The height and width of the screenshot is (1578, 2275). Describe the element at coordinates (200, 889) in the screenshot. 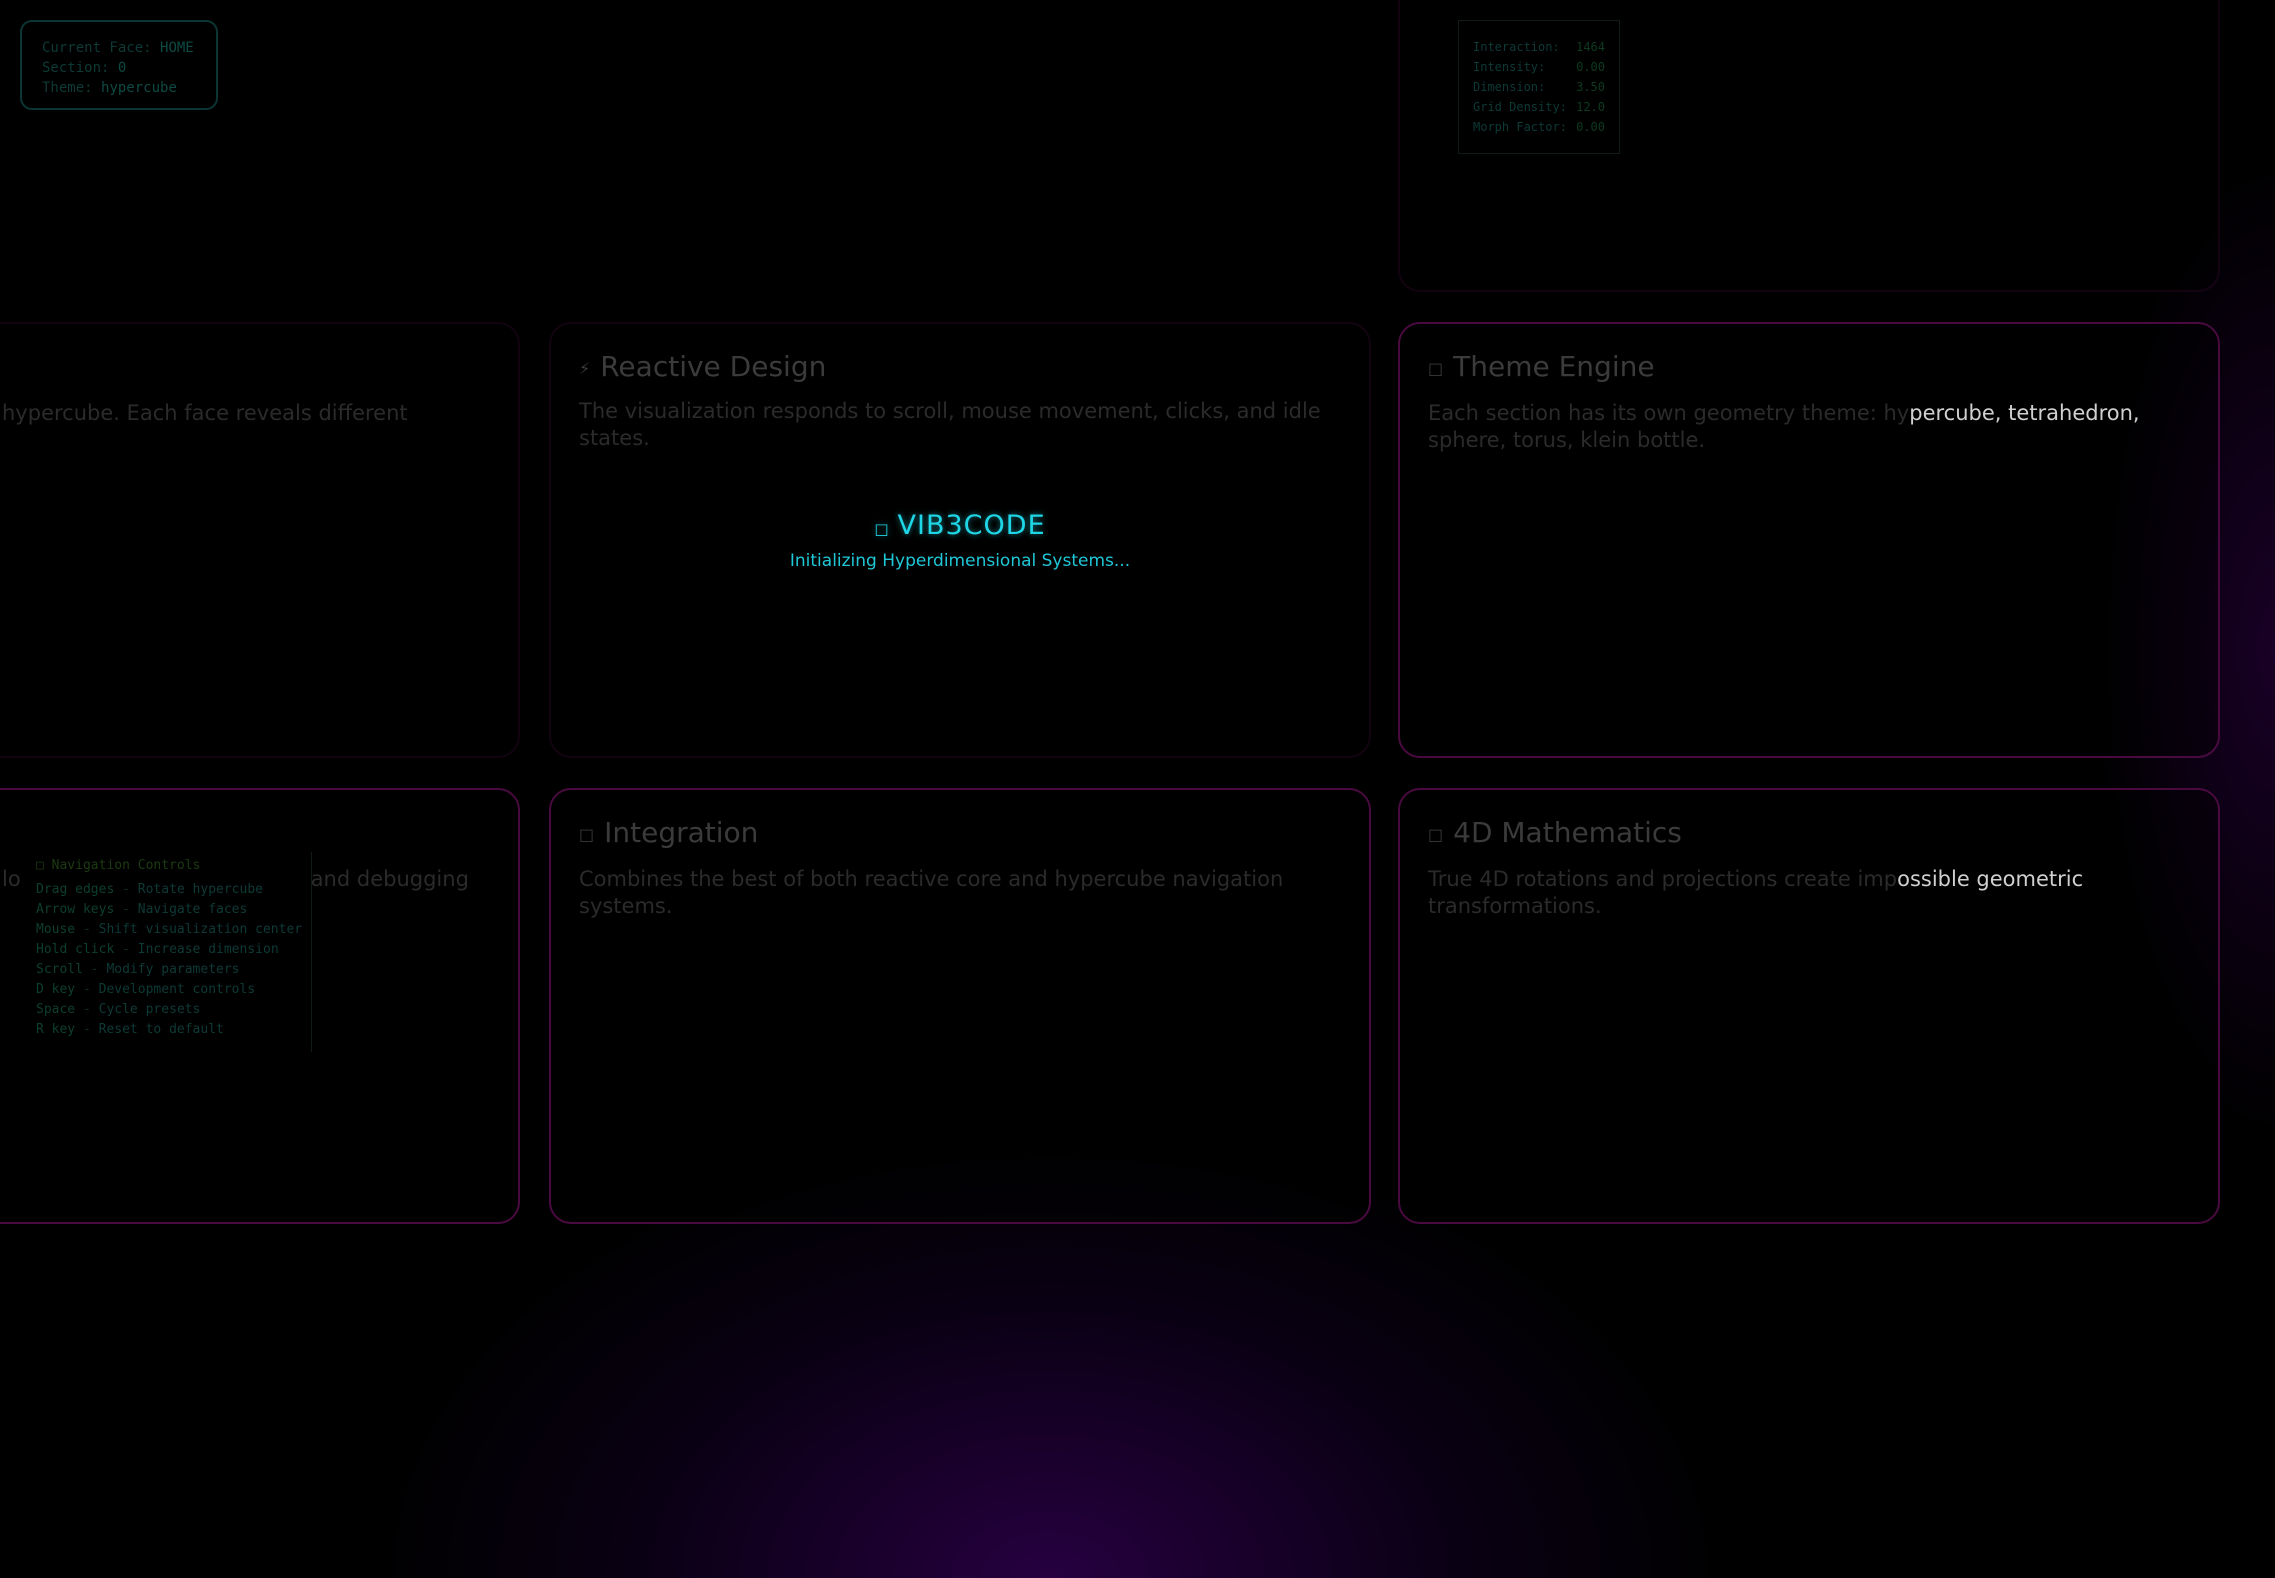

I see `control-action: Rotate hypercube` at that location.